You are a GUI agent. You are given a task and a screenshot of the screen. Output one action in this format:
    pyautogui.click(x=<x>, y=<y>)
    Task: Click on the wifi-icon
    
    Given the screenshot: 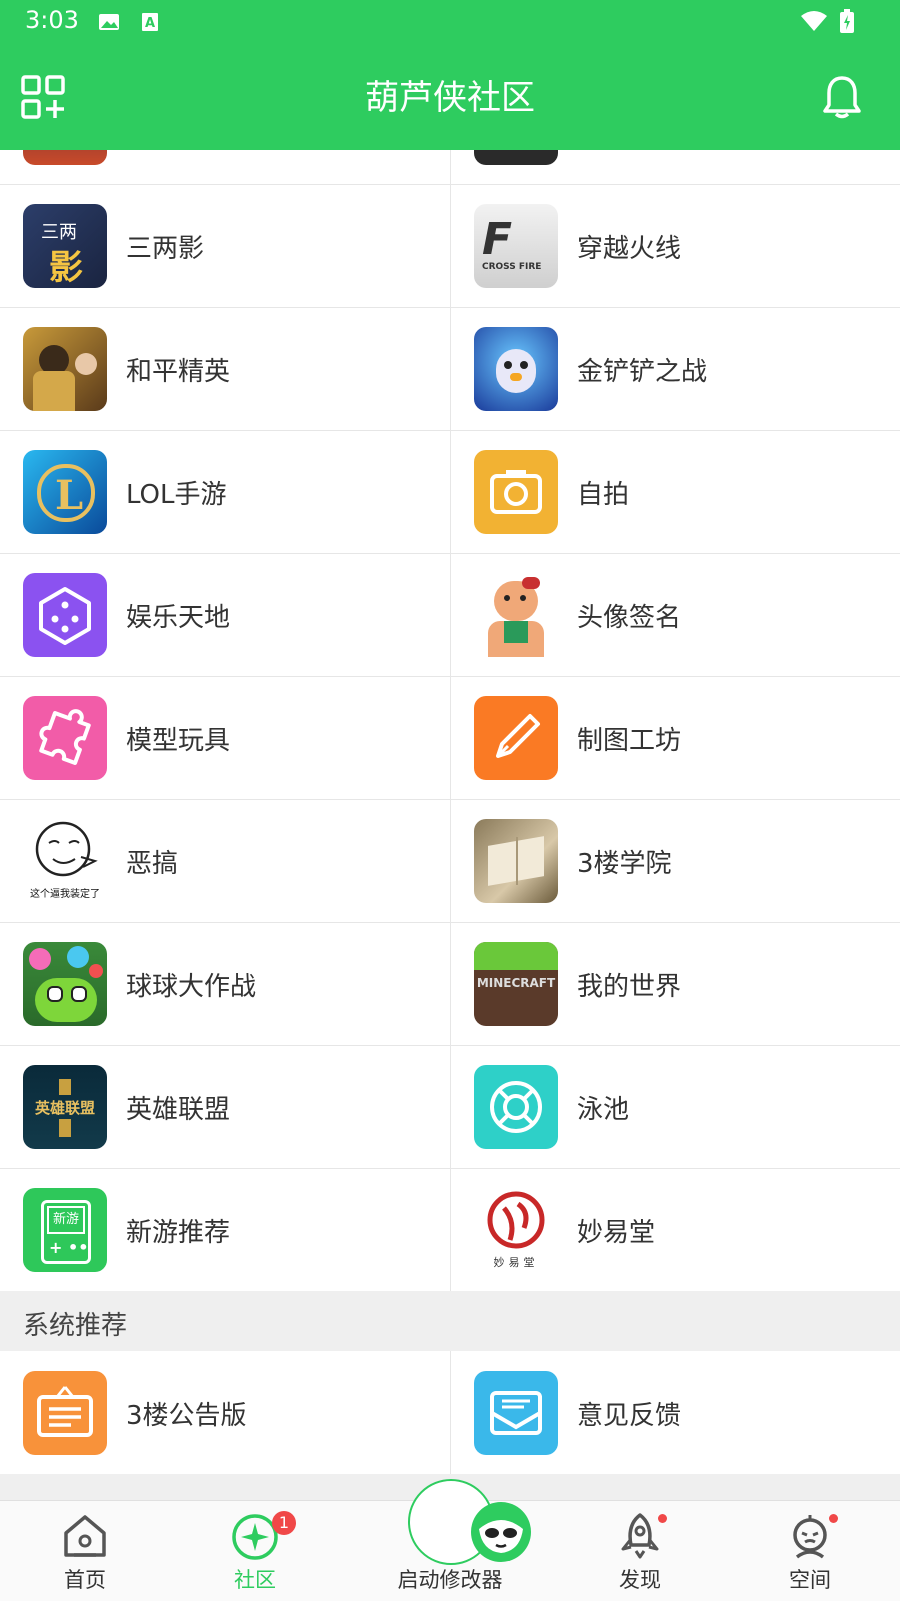 What is the action you would take?
    pyautogui.click(x=814, y=21)
    